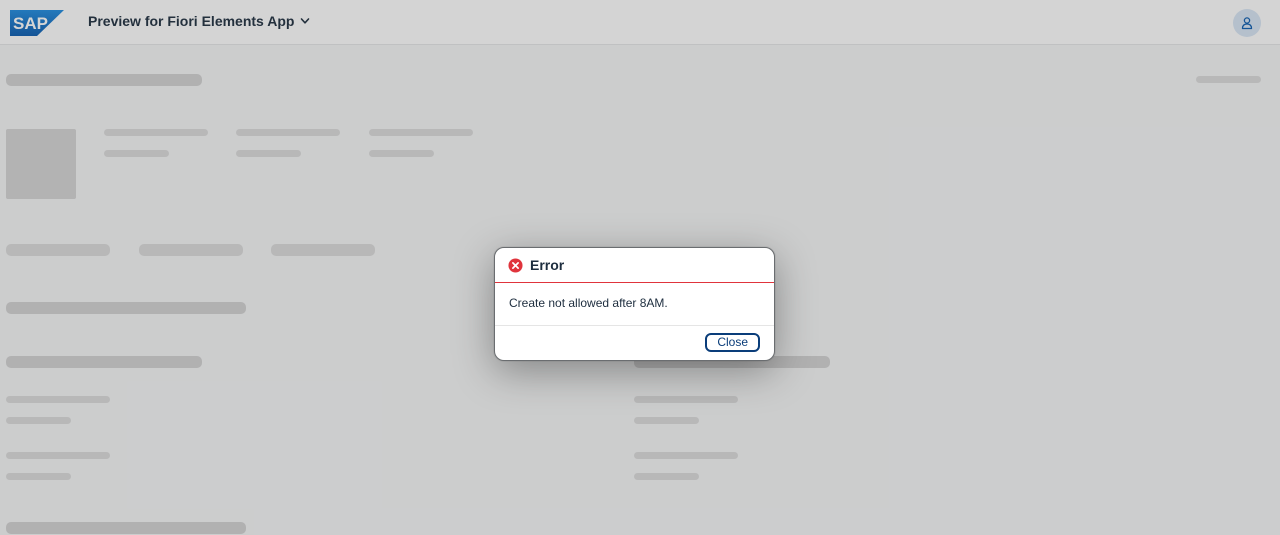  Describe the element at coordinates (547, 265) in the screenshot. I see `dialog-title: Error` at that location.